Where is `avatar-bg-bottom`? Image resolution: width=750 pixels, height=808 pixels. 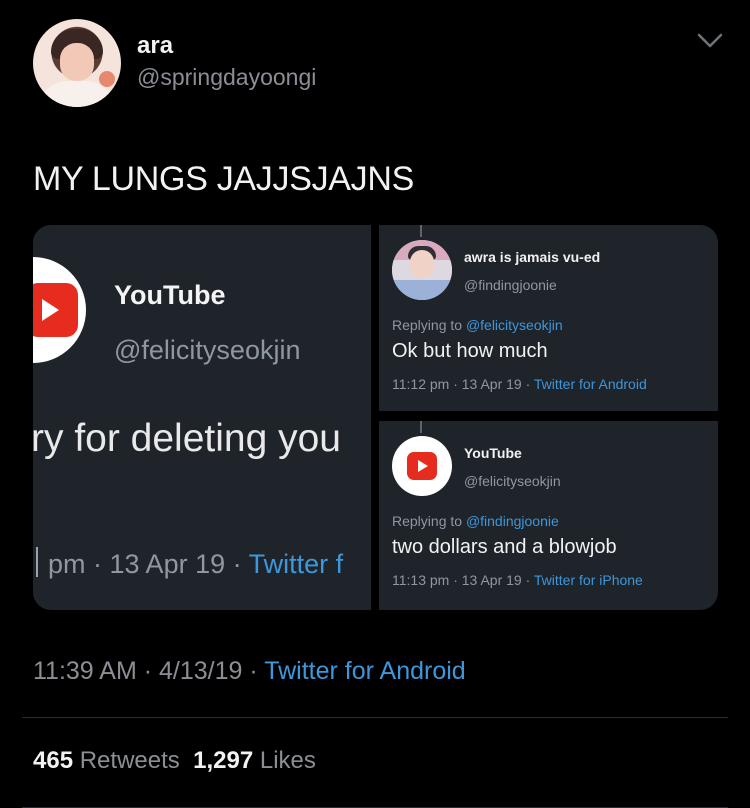 avatar-bg-bottom is located at coordinates (422, 290).